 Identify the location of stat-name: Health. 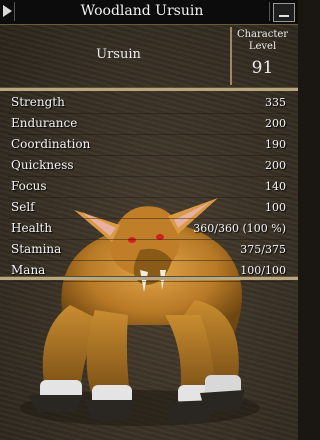
(32, 228).